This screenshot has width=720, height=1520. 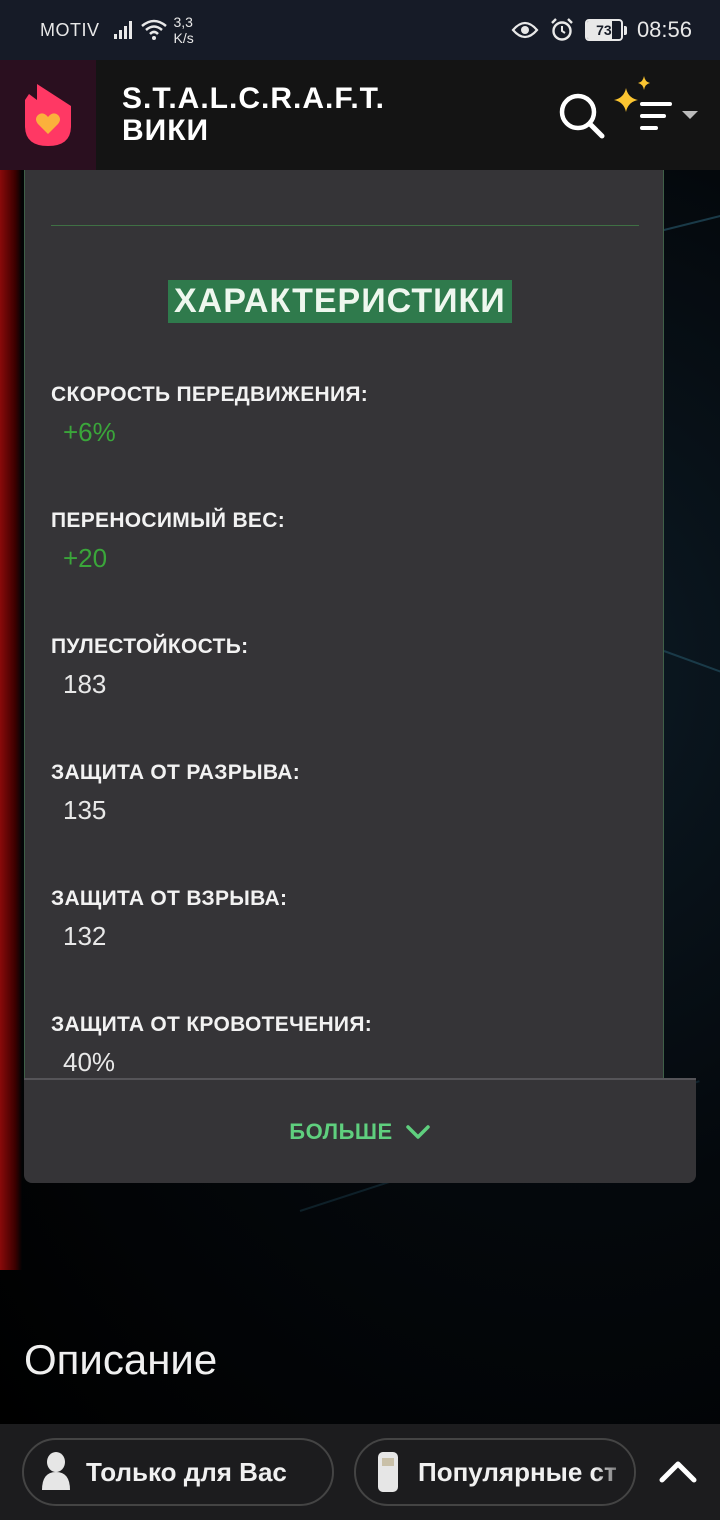 What do you see at coordinates (175, 793) in the screenshot?
I see `stat-rupture-protection: ЗАЩИТА ОТ РАЗРЫВА: 135` at bounding box center [175, 793].